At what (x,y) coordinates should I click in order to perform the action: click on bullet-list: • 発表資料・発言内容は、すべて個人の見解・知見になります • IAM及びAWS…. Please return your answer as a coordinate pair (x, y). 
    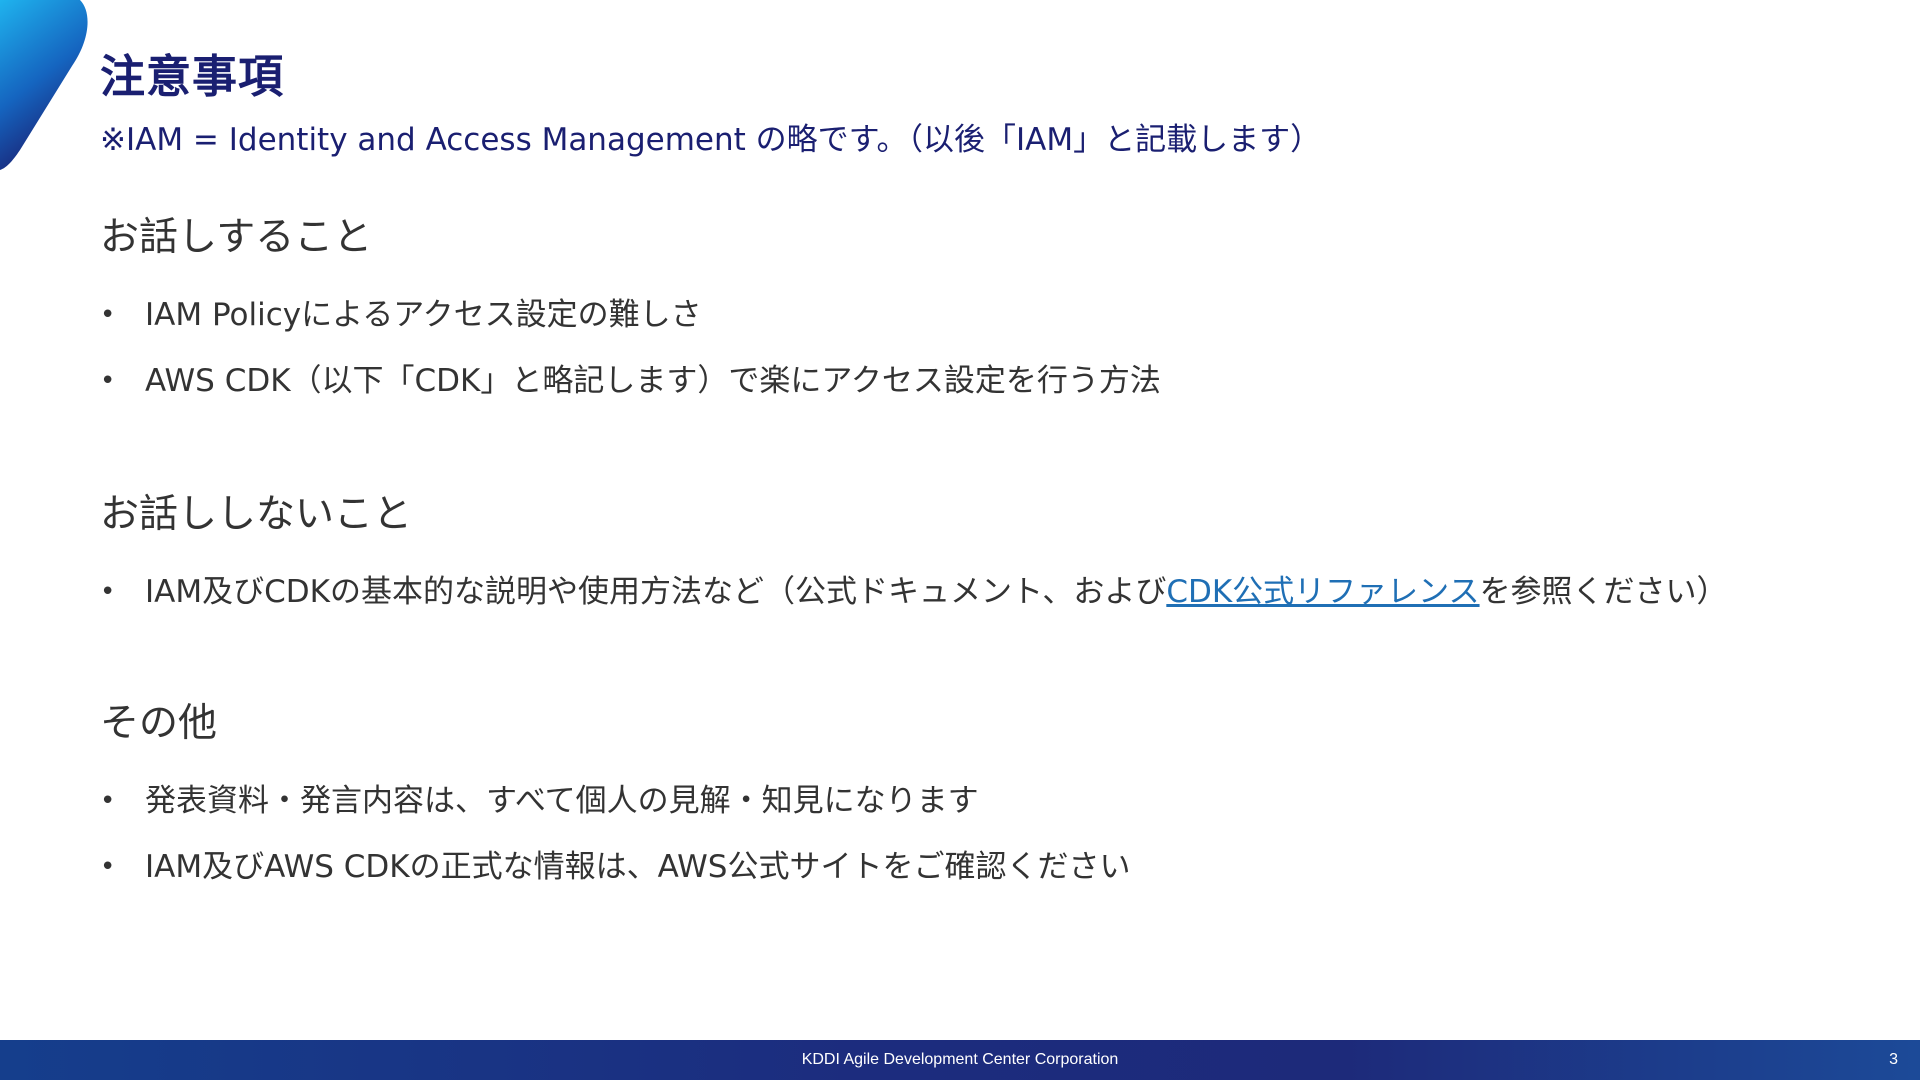
    Looking at the image, I should click on (615, 834).